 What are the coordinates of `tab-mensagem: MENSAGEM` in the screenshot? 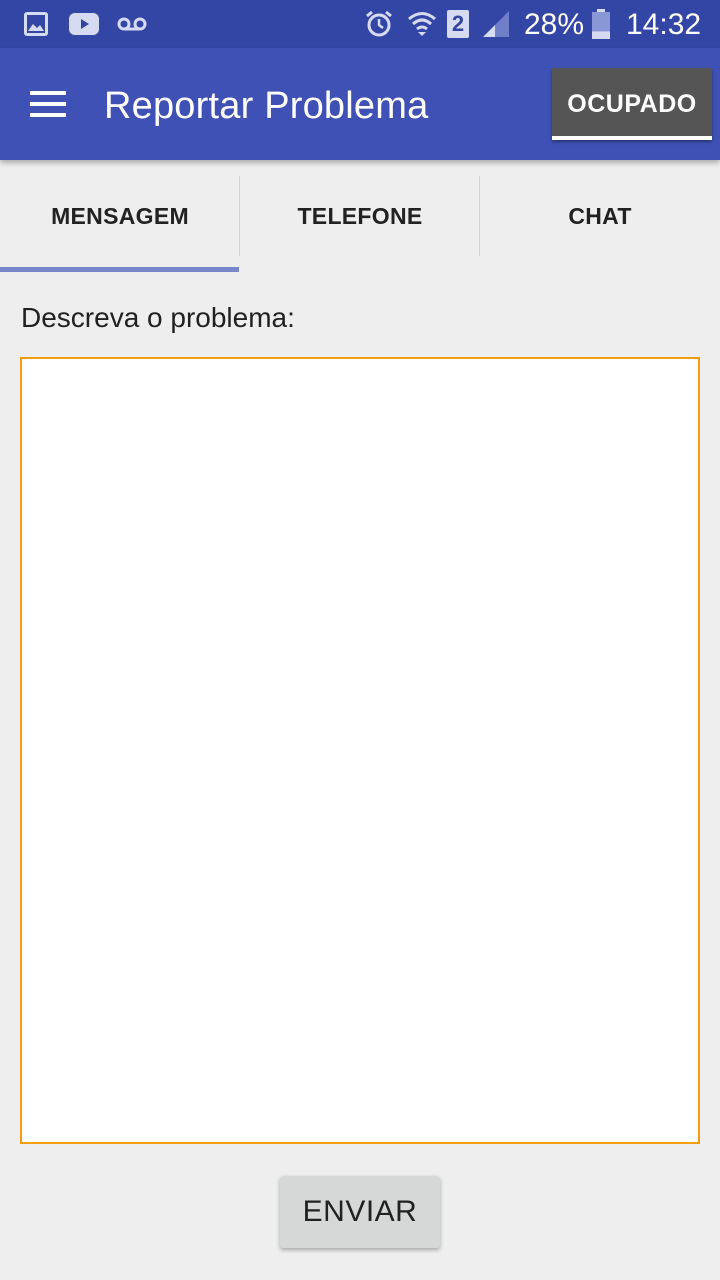 It's located at (120, 216).